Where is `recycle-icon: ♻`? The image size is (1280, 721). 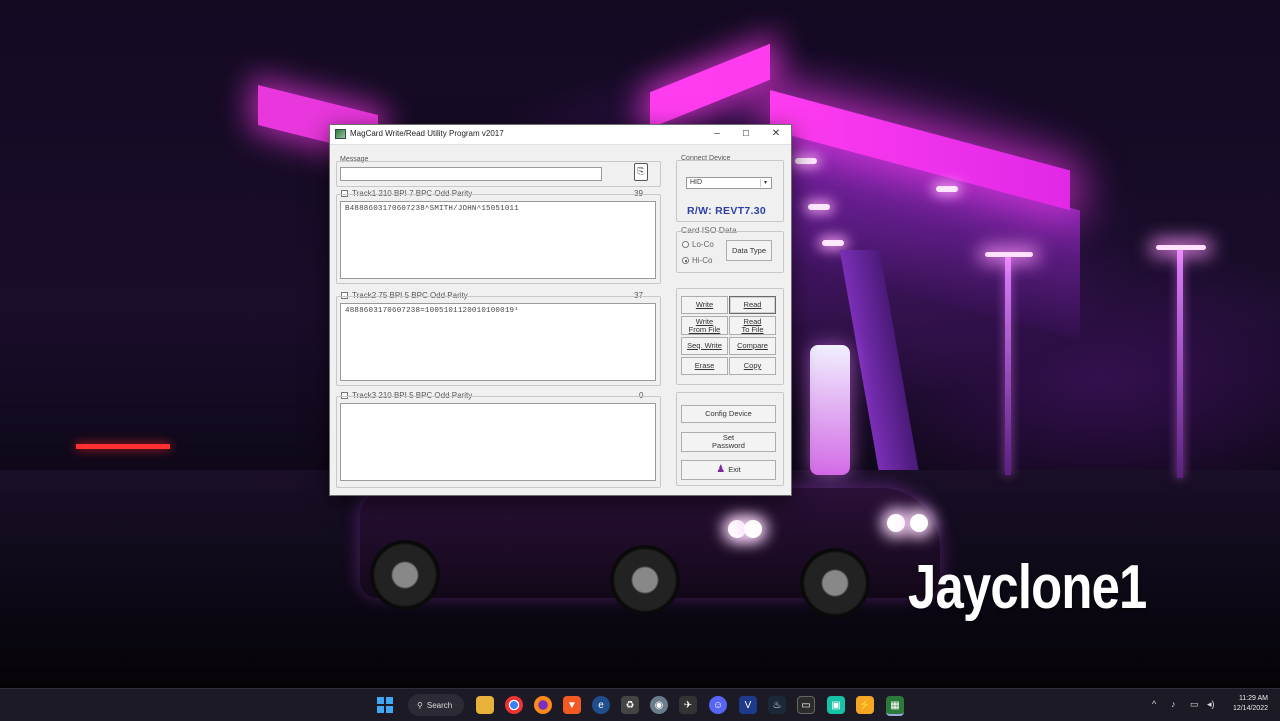
recycle-icon: ♻ is located at coordinates (630, 705).